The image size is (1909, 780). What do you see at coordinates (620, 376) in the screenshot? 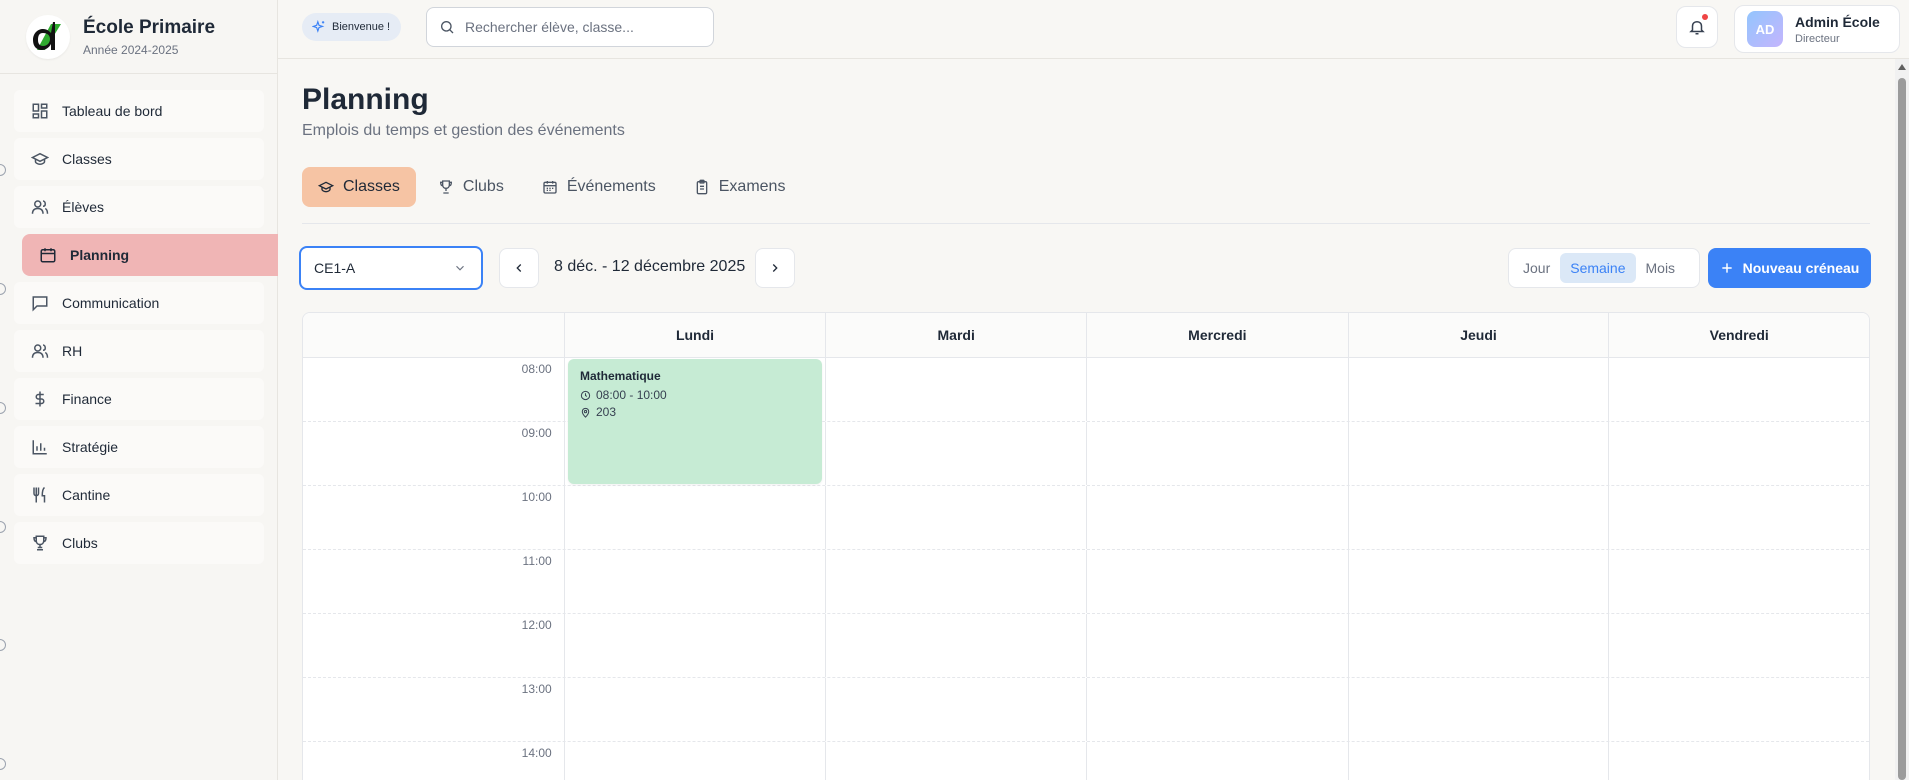
I see `event-title: Mathematique` at bounding box center [620, 376].